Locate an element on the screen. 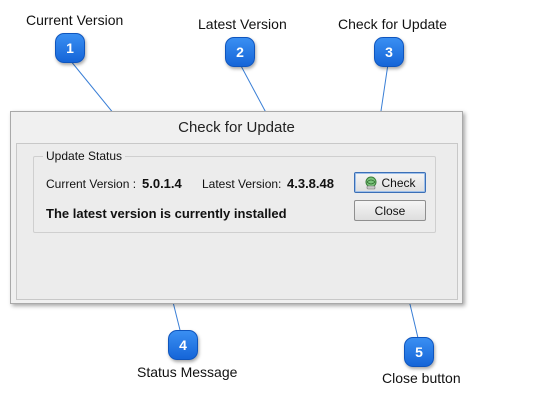 The height and width of the screenshot is (401, 551). close-button-label: Close is located at coordinates (390, 210).